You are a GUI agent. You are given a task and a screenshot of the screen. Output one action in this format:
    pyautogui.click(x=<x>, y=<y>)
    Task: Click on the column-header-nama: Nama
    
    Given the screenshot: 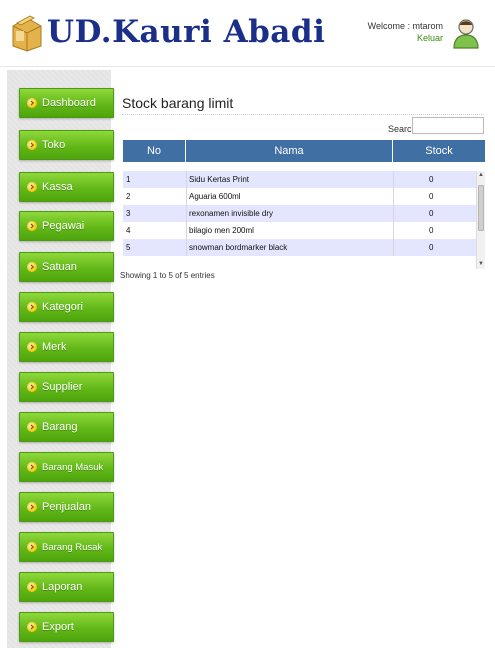 What is the action you would take?
    pyautogui.click(x=289, y=151)
    